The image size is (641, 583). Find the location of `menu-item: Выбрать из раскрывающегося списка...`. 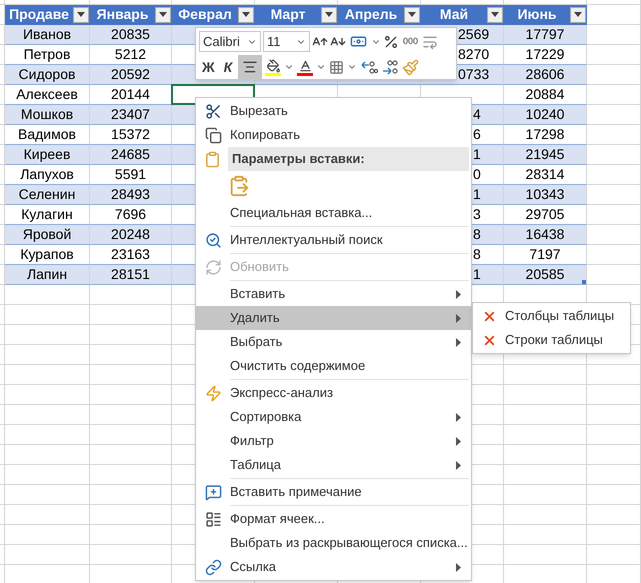

menu-item: Выбрать из раскрывающегося списка... is located at coordinates (333, 543).